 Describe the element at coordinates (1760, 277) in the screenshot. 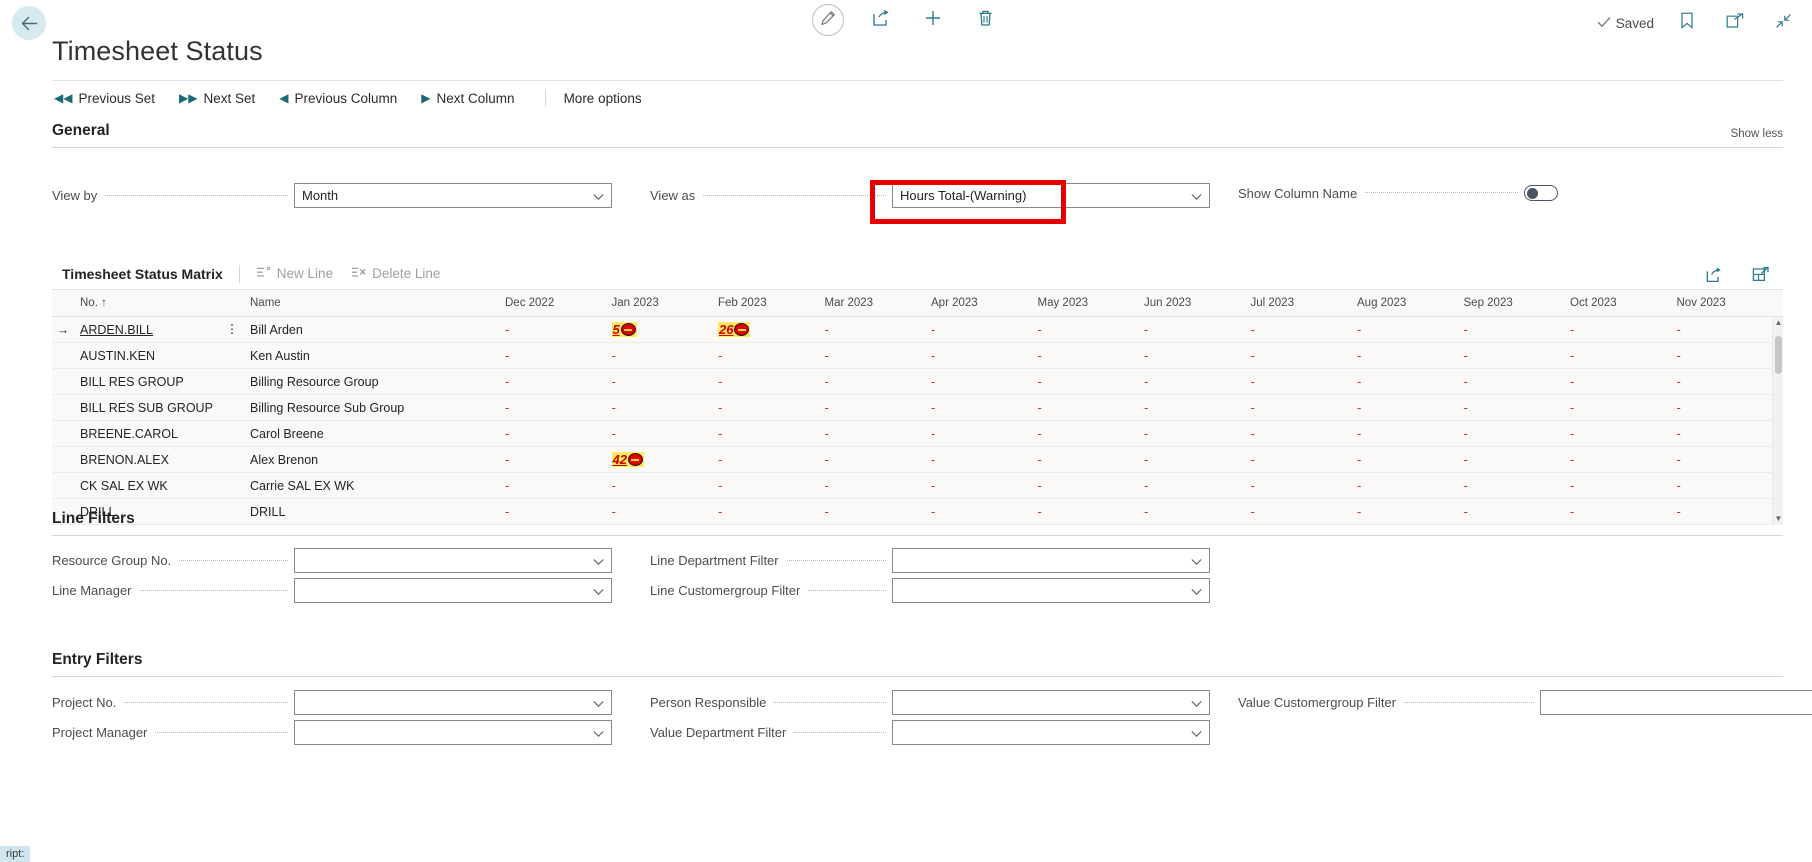

I see `open-in-excel-button` at that location.